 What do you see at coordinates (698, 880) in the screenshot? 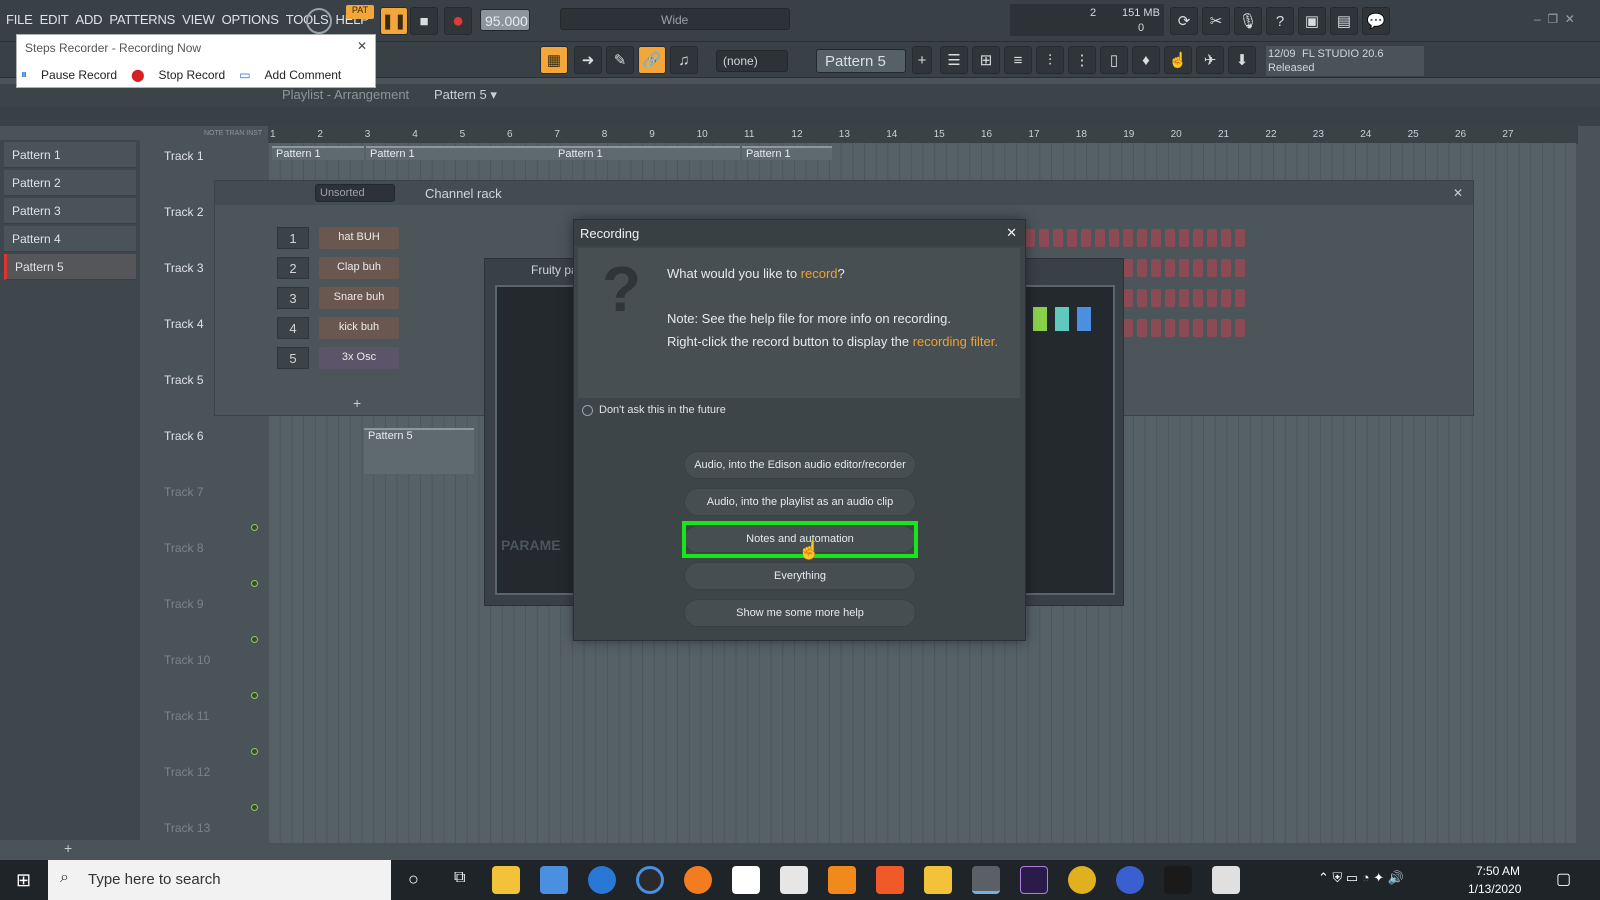
I see `firefox-icon` at bounding box center [698, 880].